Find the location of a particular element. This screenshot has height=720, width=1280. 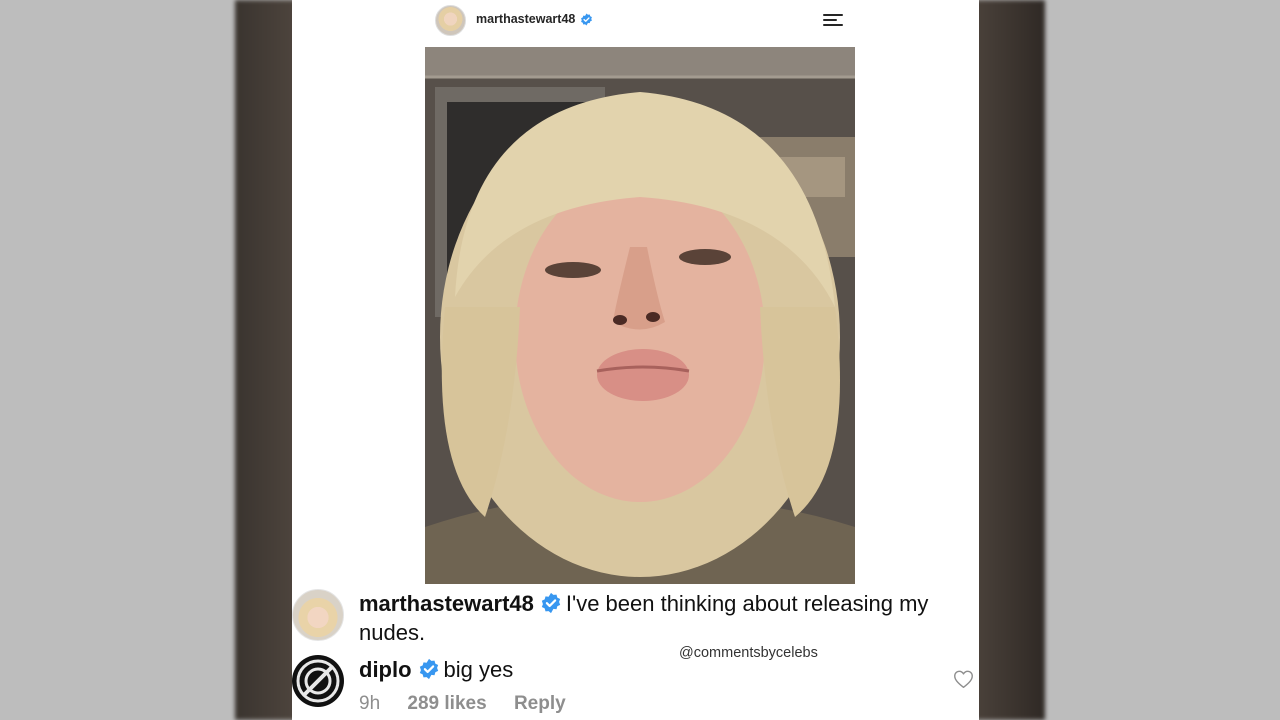

reply-button: Reply is located at coordinates (540, 703).